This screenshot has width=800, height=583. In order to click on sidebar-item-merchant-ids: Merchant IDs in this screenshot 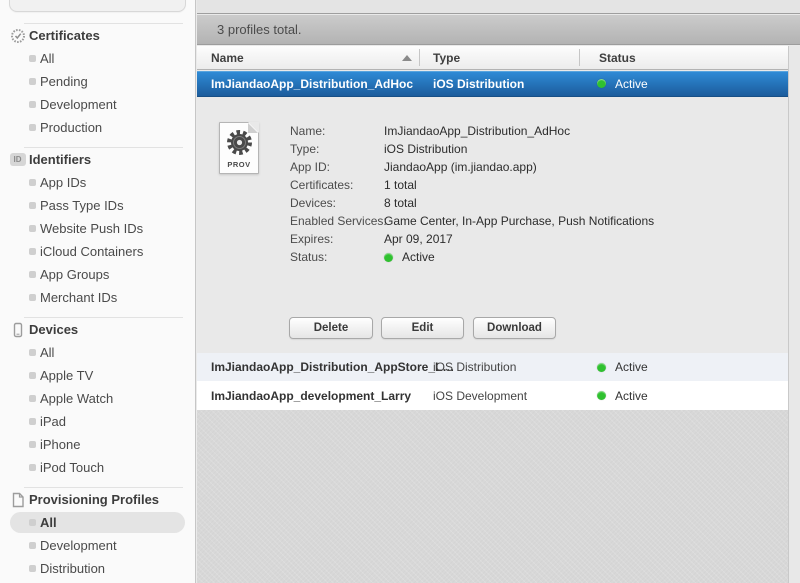, I will do `click(97, 297)`.